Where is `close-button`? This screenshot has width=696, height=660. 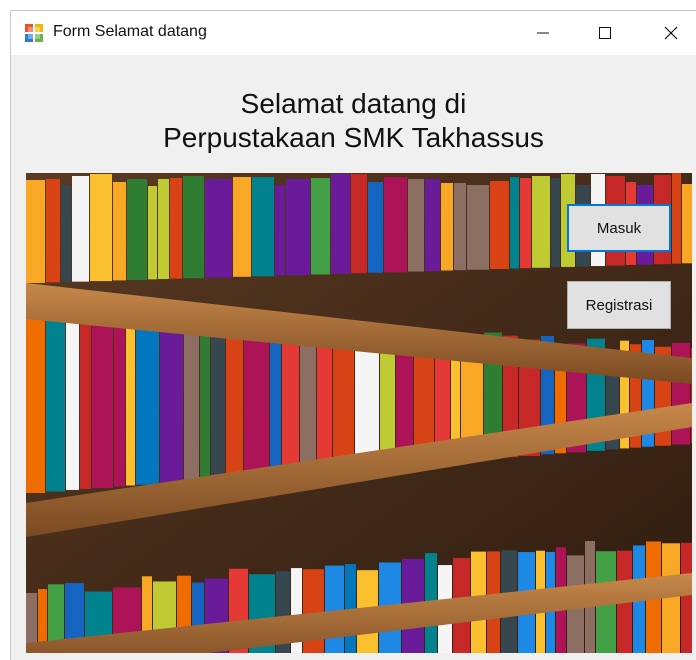
close-button is located at coordinates (669, 33).